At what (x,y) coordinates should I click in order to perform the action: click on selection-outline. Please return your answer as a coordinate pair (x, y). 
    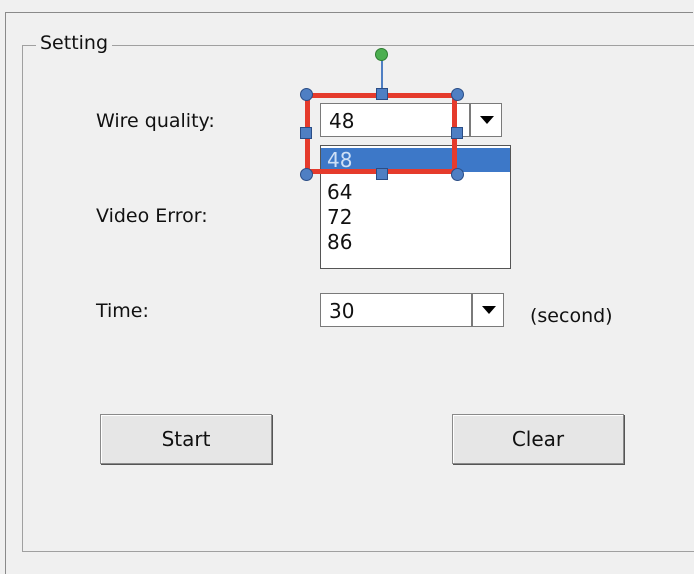
    Looking at the image, I should click on (381, 133).